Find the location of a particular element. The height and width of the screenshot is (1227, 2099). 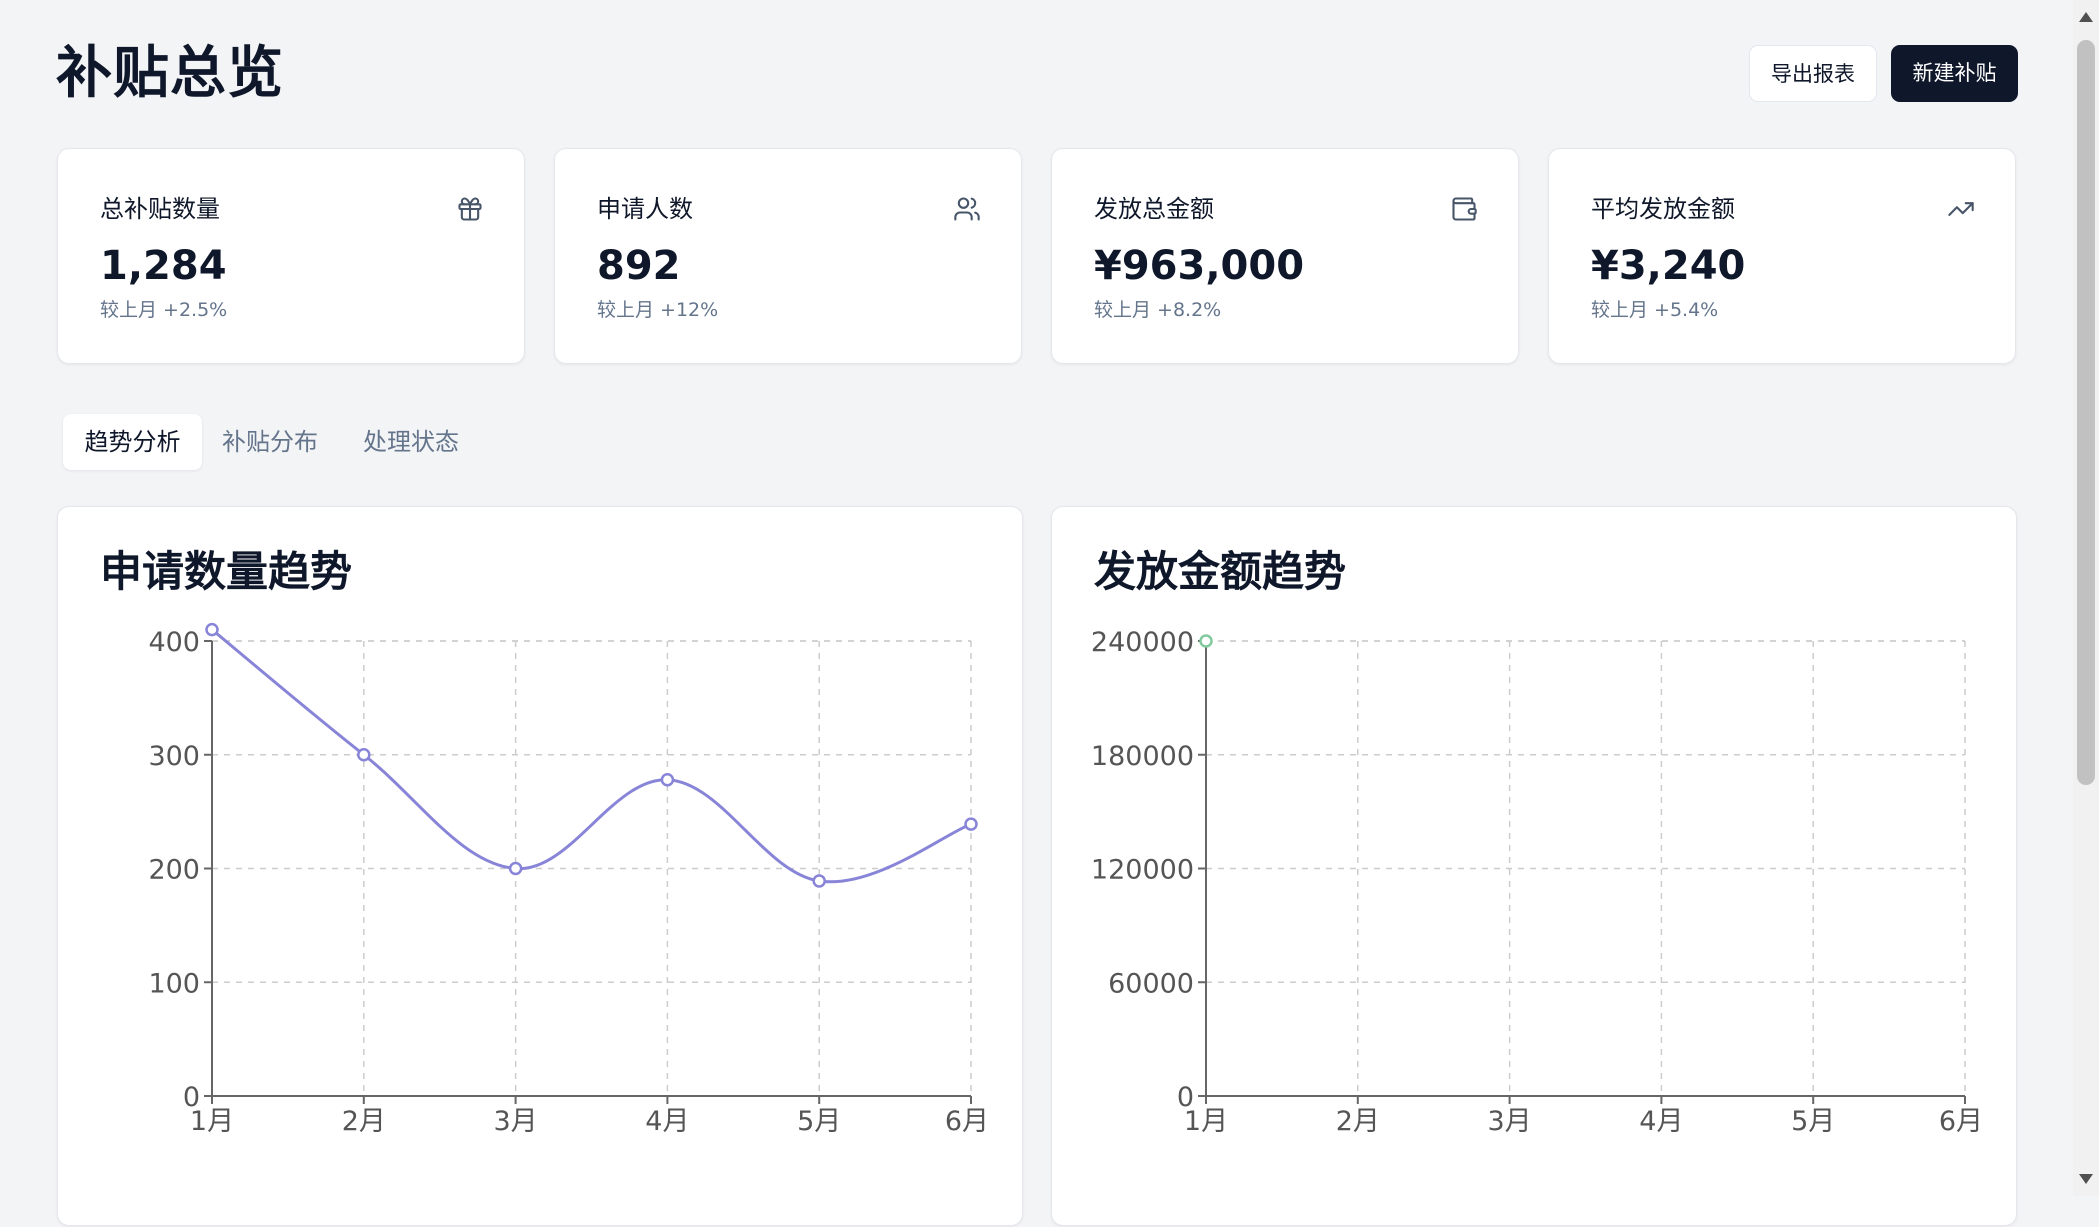

gift-icon is located at coordinates (470, 209).